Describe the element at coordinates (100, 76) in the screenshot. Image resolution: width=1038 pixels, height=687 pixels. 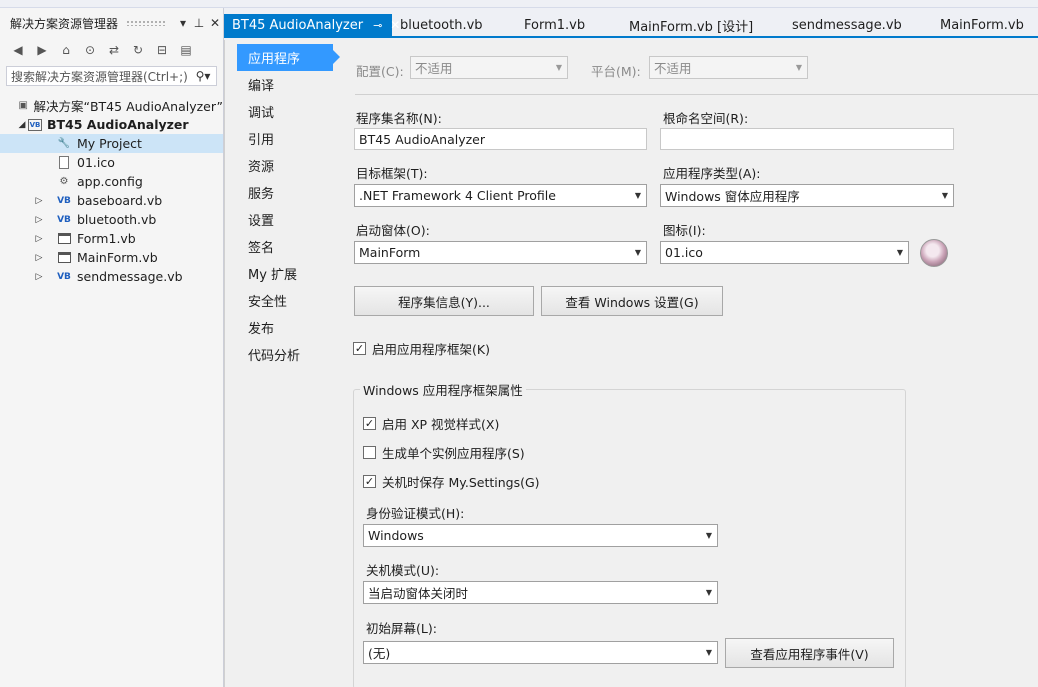
I see `search-input: 搜索解决方案资源管理器(Ctrl+;)` at that location.